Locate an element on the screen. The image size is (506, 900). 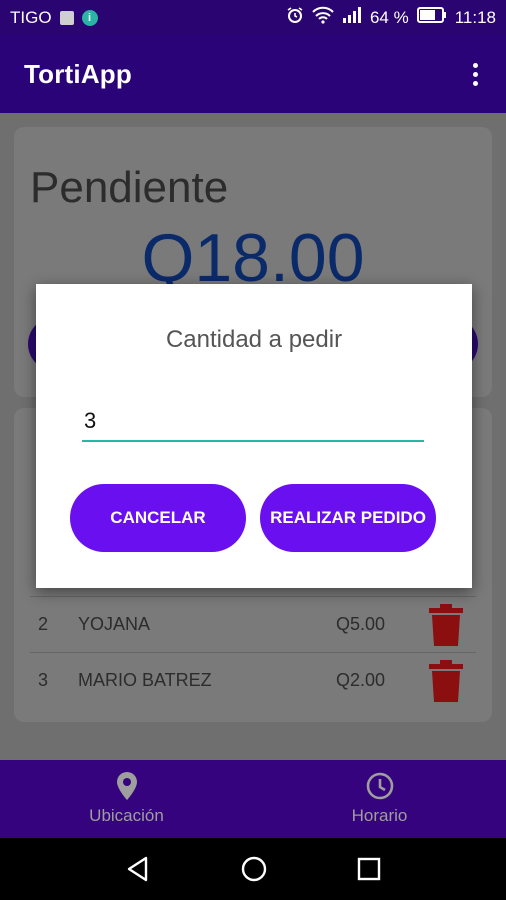
app-title: TortiApp is located at coordinates (78, 73).